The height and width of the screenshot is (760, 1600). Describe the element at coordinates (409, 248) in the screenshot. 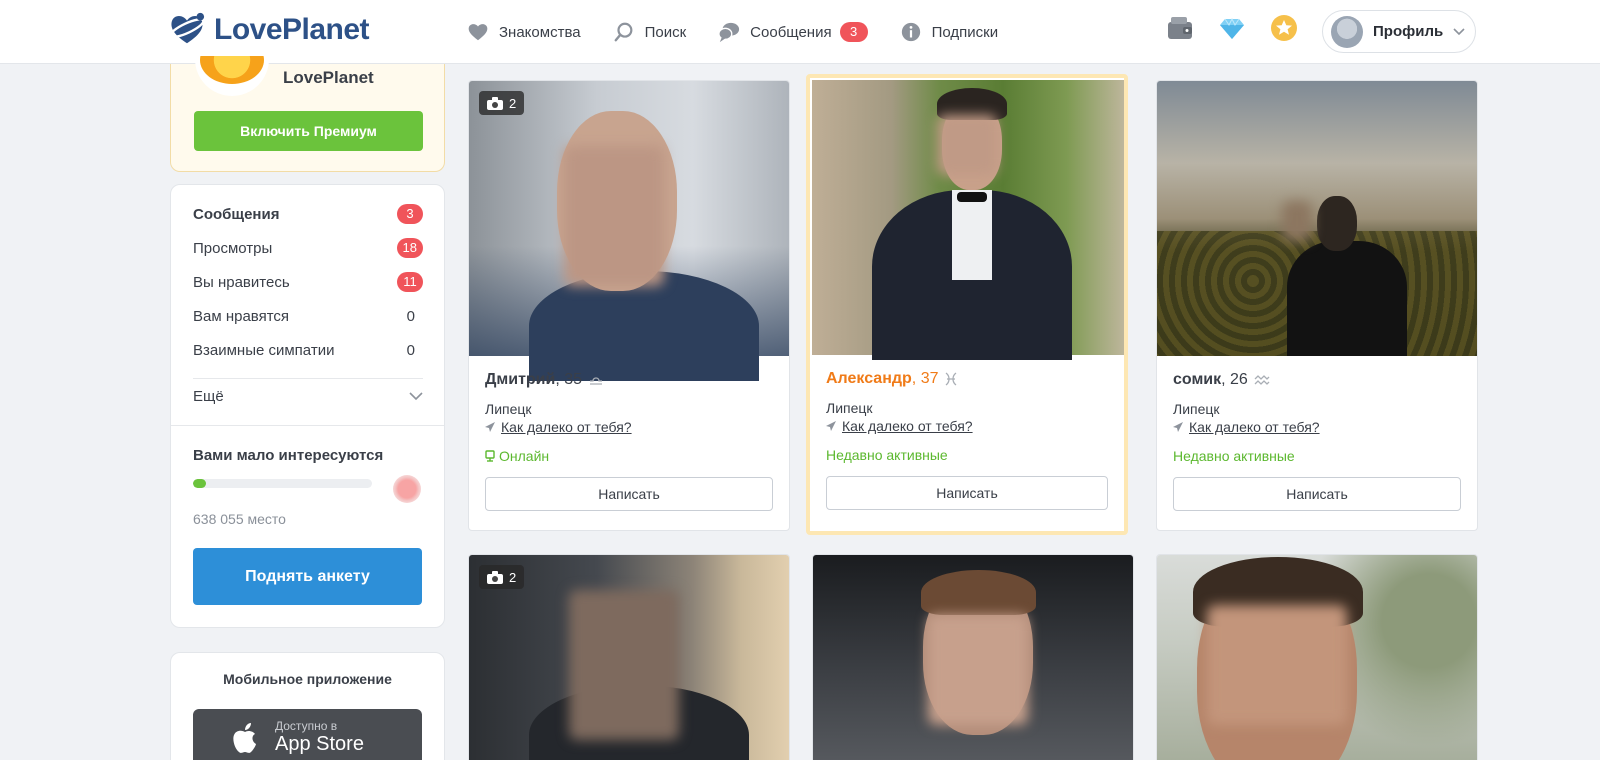

I see `stat-count-badge: 18` at that location.